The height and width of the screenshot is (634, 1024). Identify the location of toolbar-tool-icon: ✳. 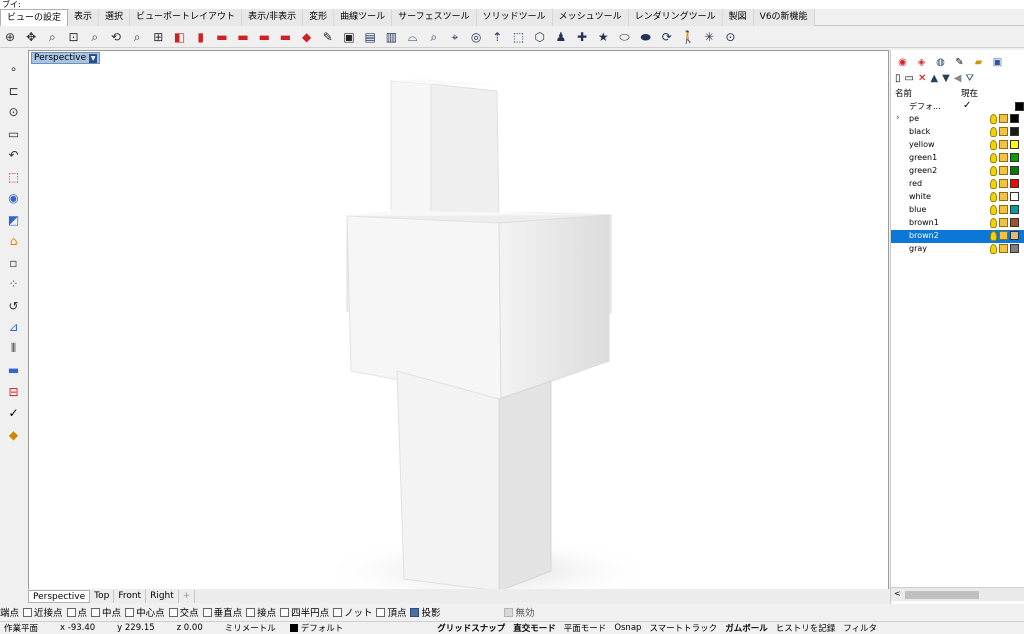
(709, 37).